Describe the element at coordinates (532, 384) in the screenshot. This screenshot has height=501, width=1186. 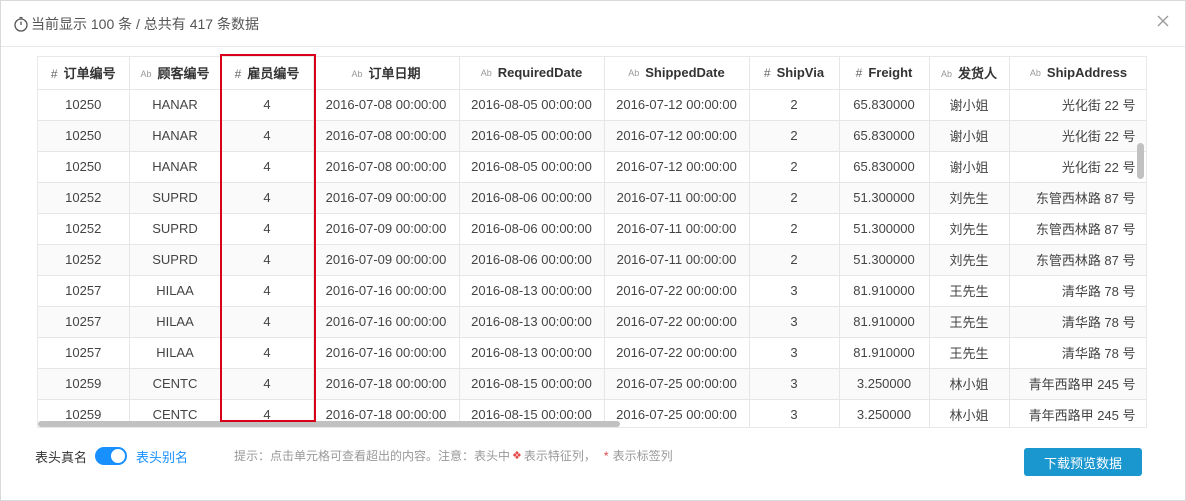
I see `table-cell: 2016-08-15 00:00:00` at that location.